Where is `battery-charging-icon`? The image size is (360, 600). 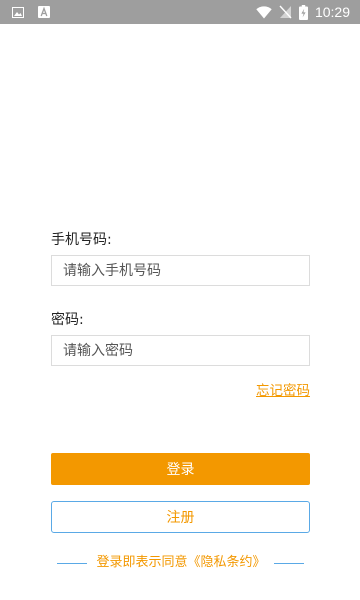
battery-charging-icon is located at coordinates (303, 12).